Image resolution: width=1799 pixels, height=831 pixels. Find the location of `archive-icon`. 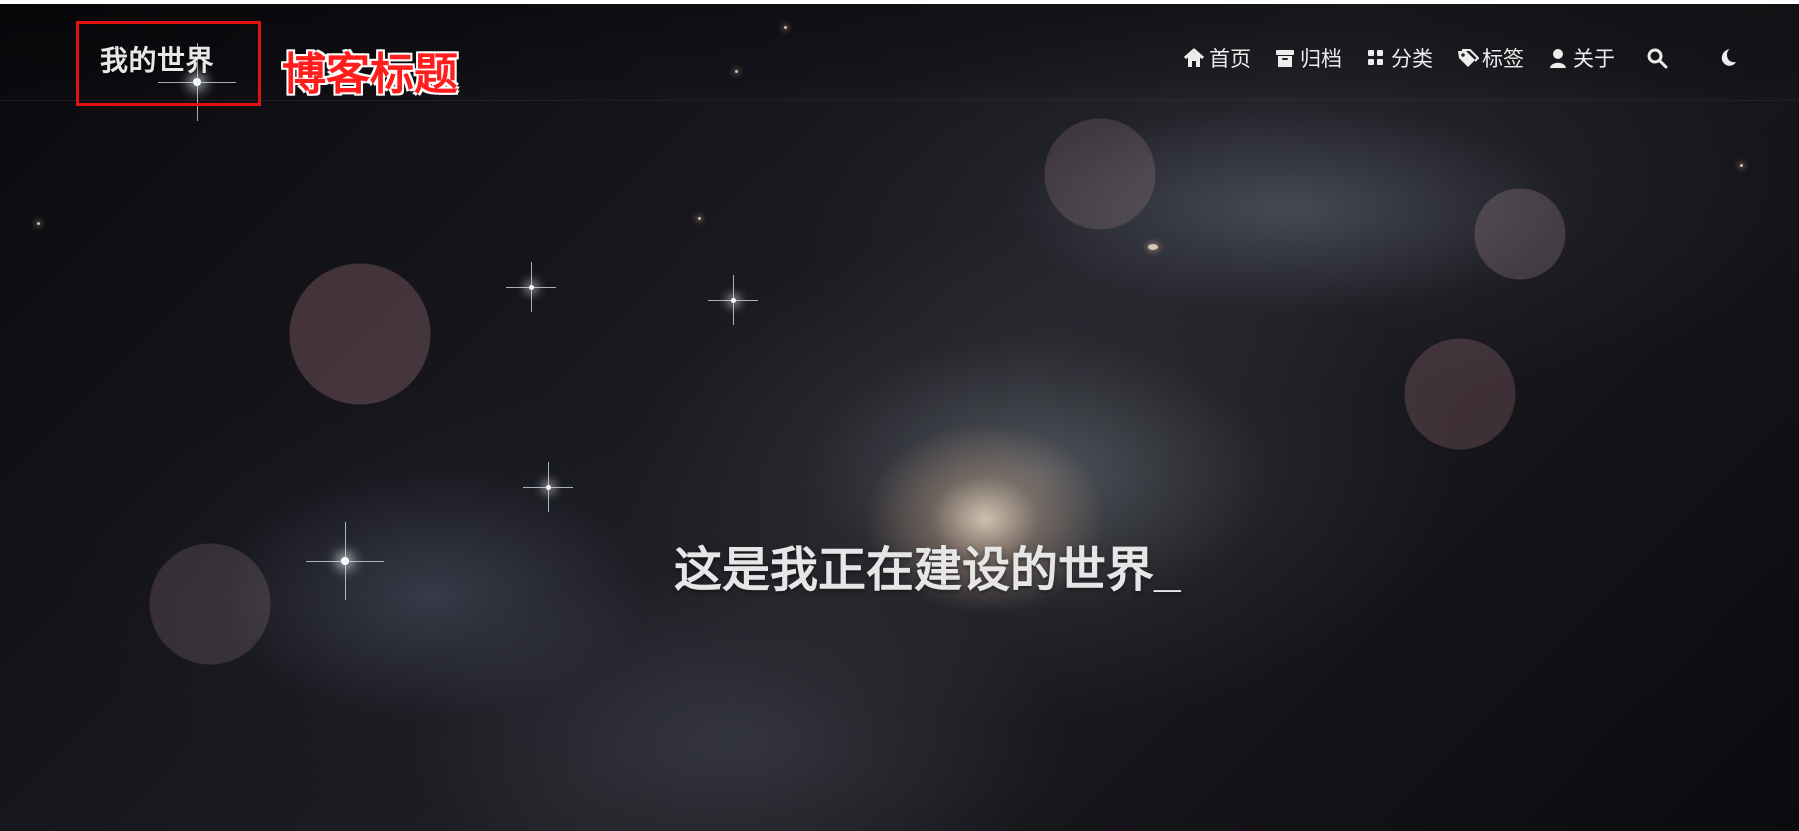

archive-icon is located at coordinates (1285, 58).